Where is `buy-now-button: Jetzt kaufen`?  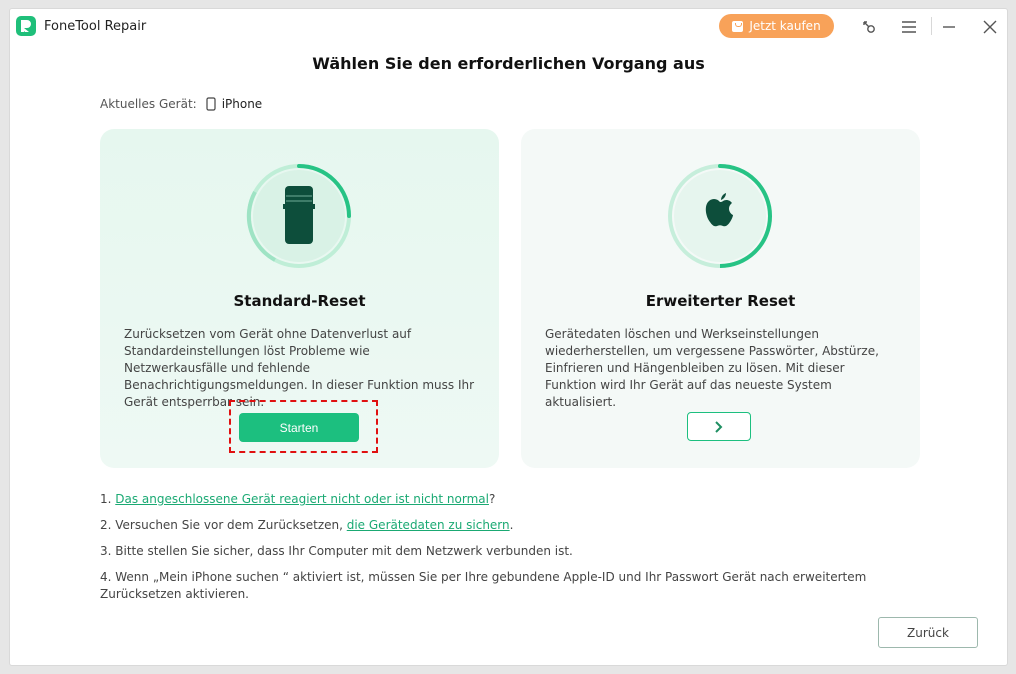
buy-now-button: Jetzt kaufen is located at coordinates (776, 26).